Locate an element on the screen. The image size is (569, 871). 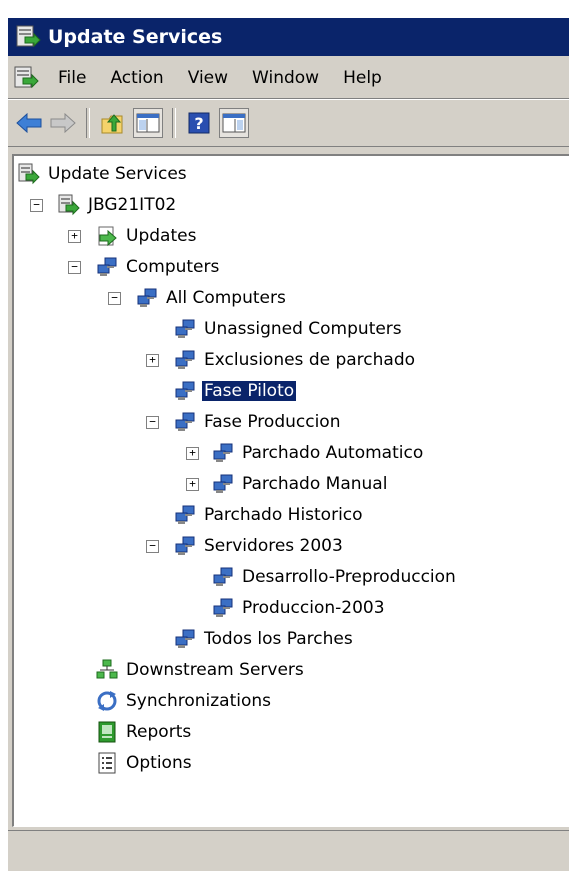
help-icon: ? is located at coordinates (199, 123).